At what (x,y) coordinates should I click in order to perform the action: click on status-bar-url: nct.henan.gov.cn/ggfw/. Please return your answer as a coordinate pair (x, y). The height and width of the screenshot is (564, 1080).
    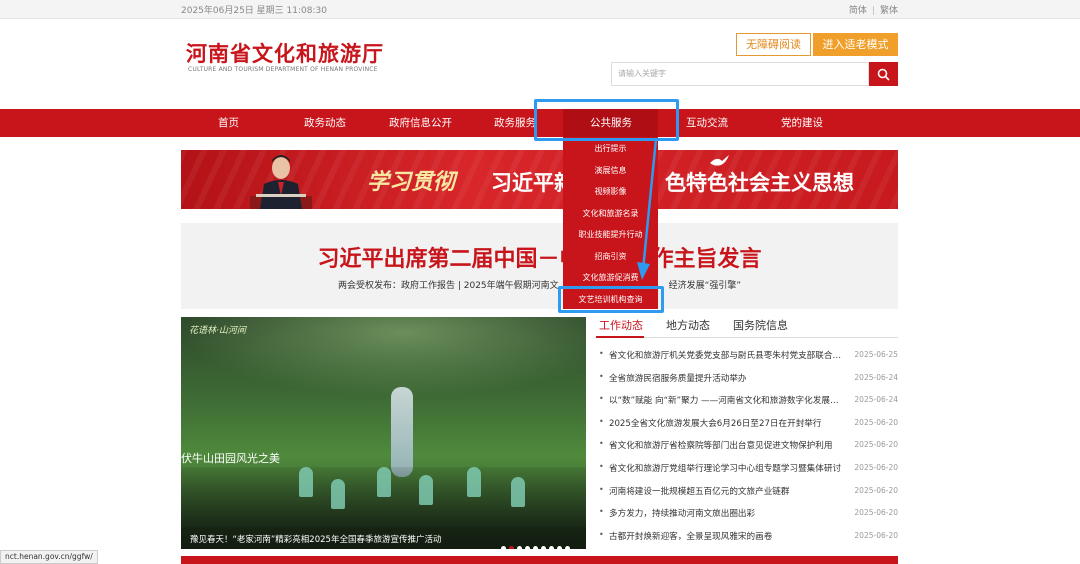
    Looking at the image, I should click on (49, 557).